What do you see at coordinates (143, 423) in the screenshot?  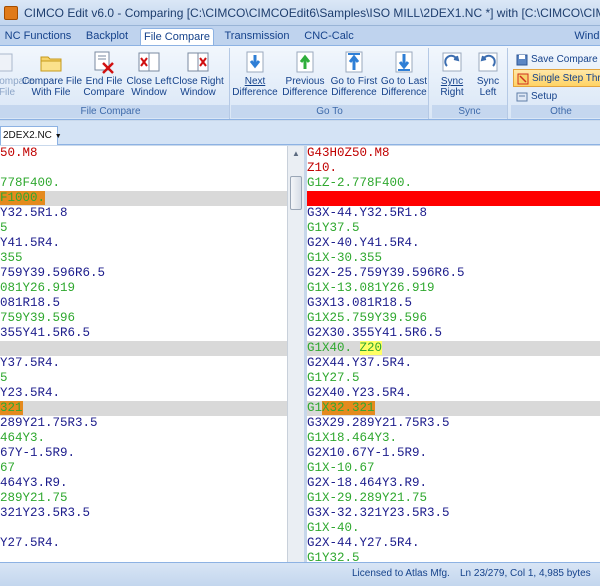 I see `code-line: 289Y21.75R3.5` at bounding box center [143, 423].